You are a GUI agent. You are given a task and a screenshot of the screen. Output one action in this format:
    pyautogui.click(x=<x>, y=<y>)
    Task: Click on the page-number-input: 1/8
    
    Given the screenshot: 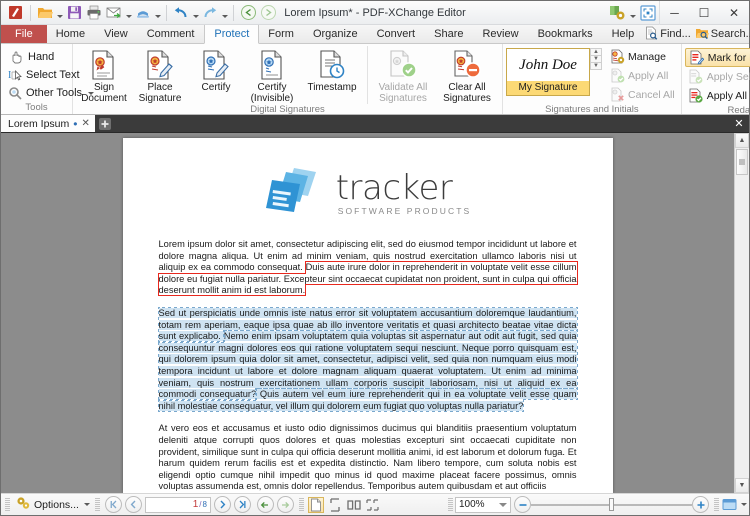 What is the action you would take?
    pyautogui.click(x=177, y=504)
    